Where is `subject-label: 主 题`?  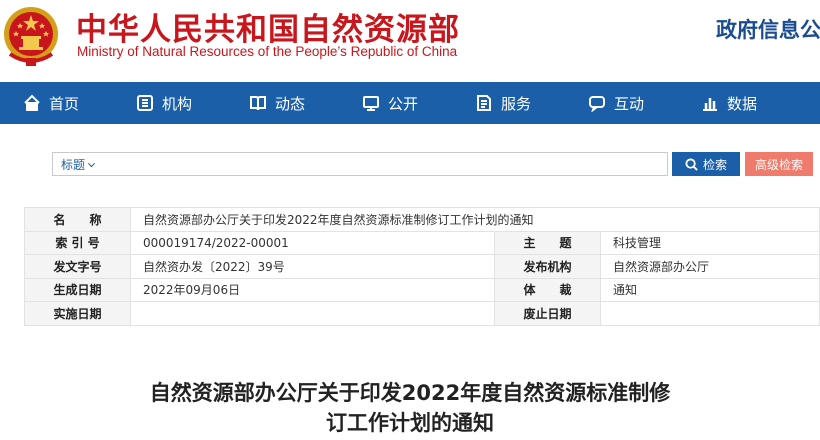 subject-label: 主 题 is located at coordinates (547, 242).